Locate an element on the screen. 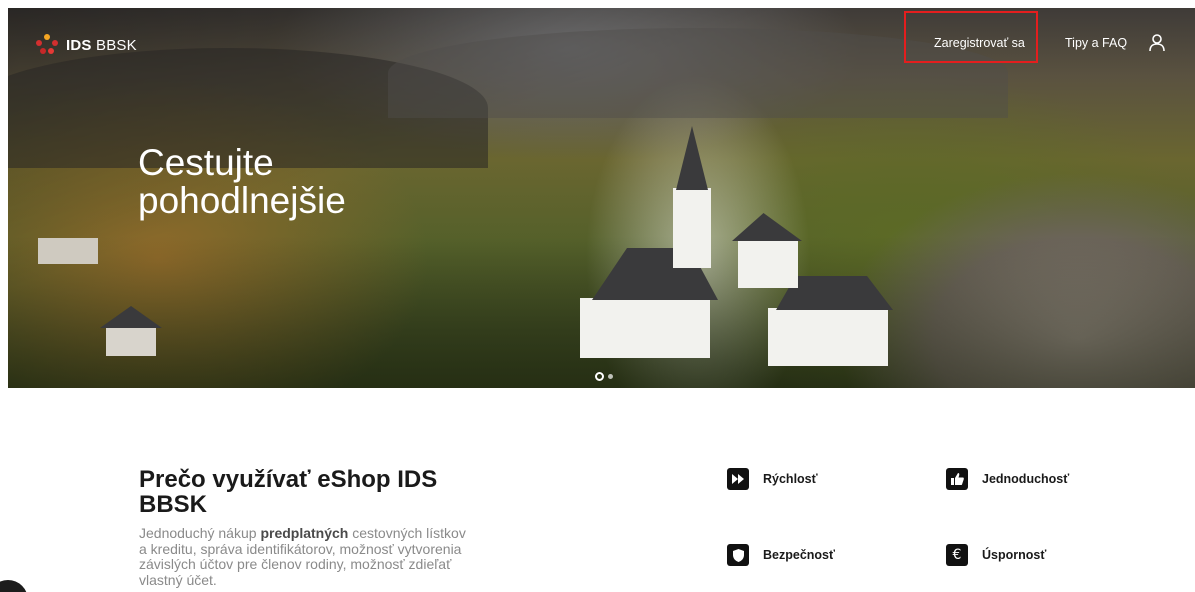  hero-headline-line1: Cestujte is located at coordinates (206, 162).